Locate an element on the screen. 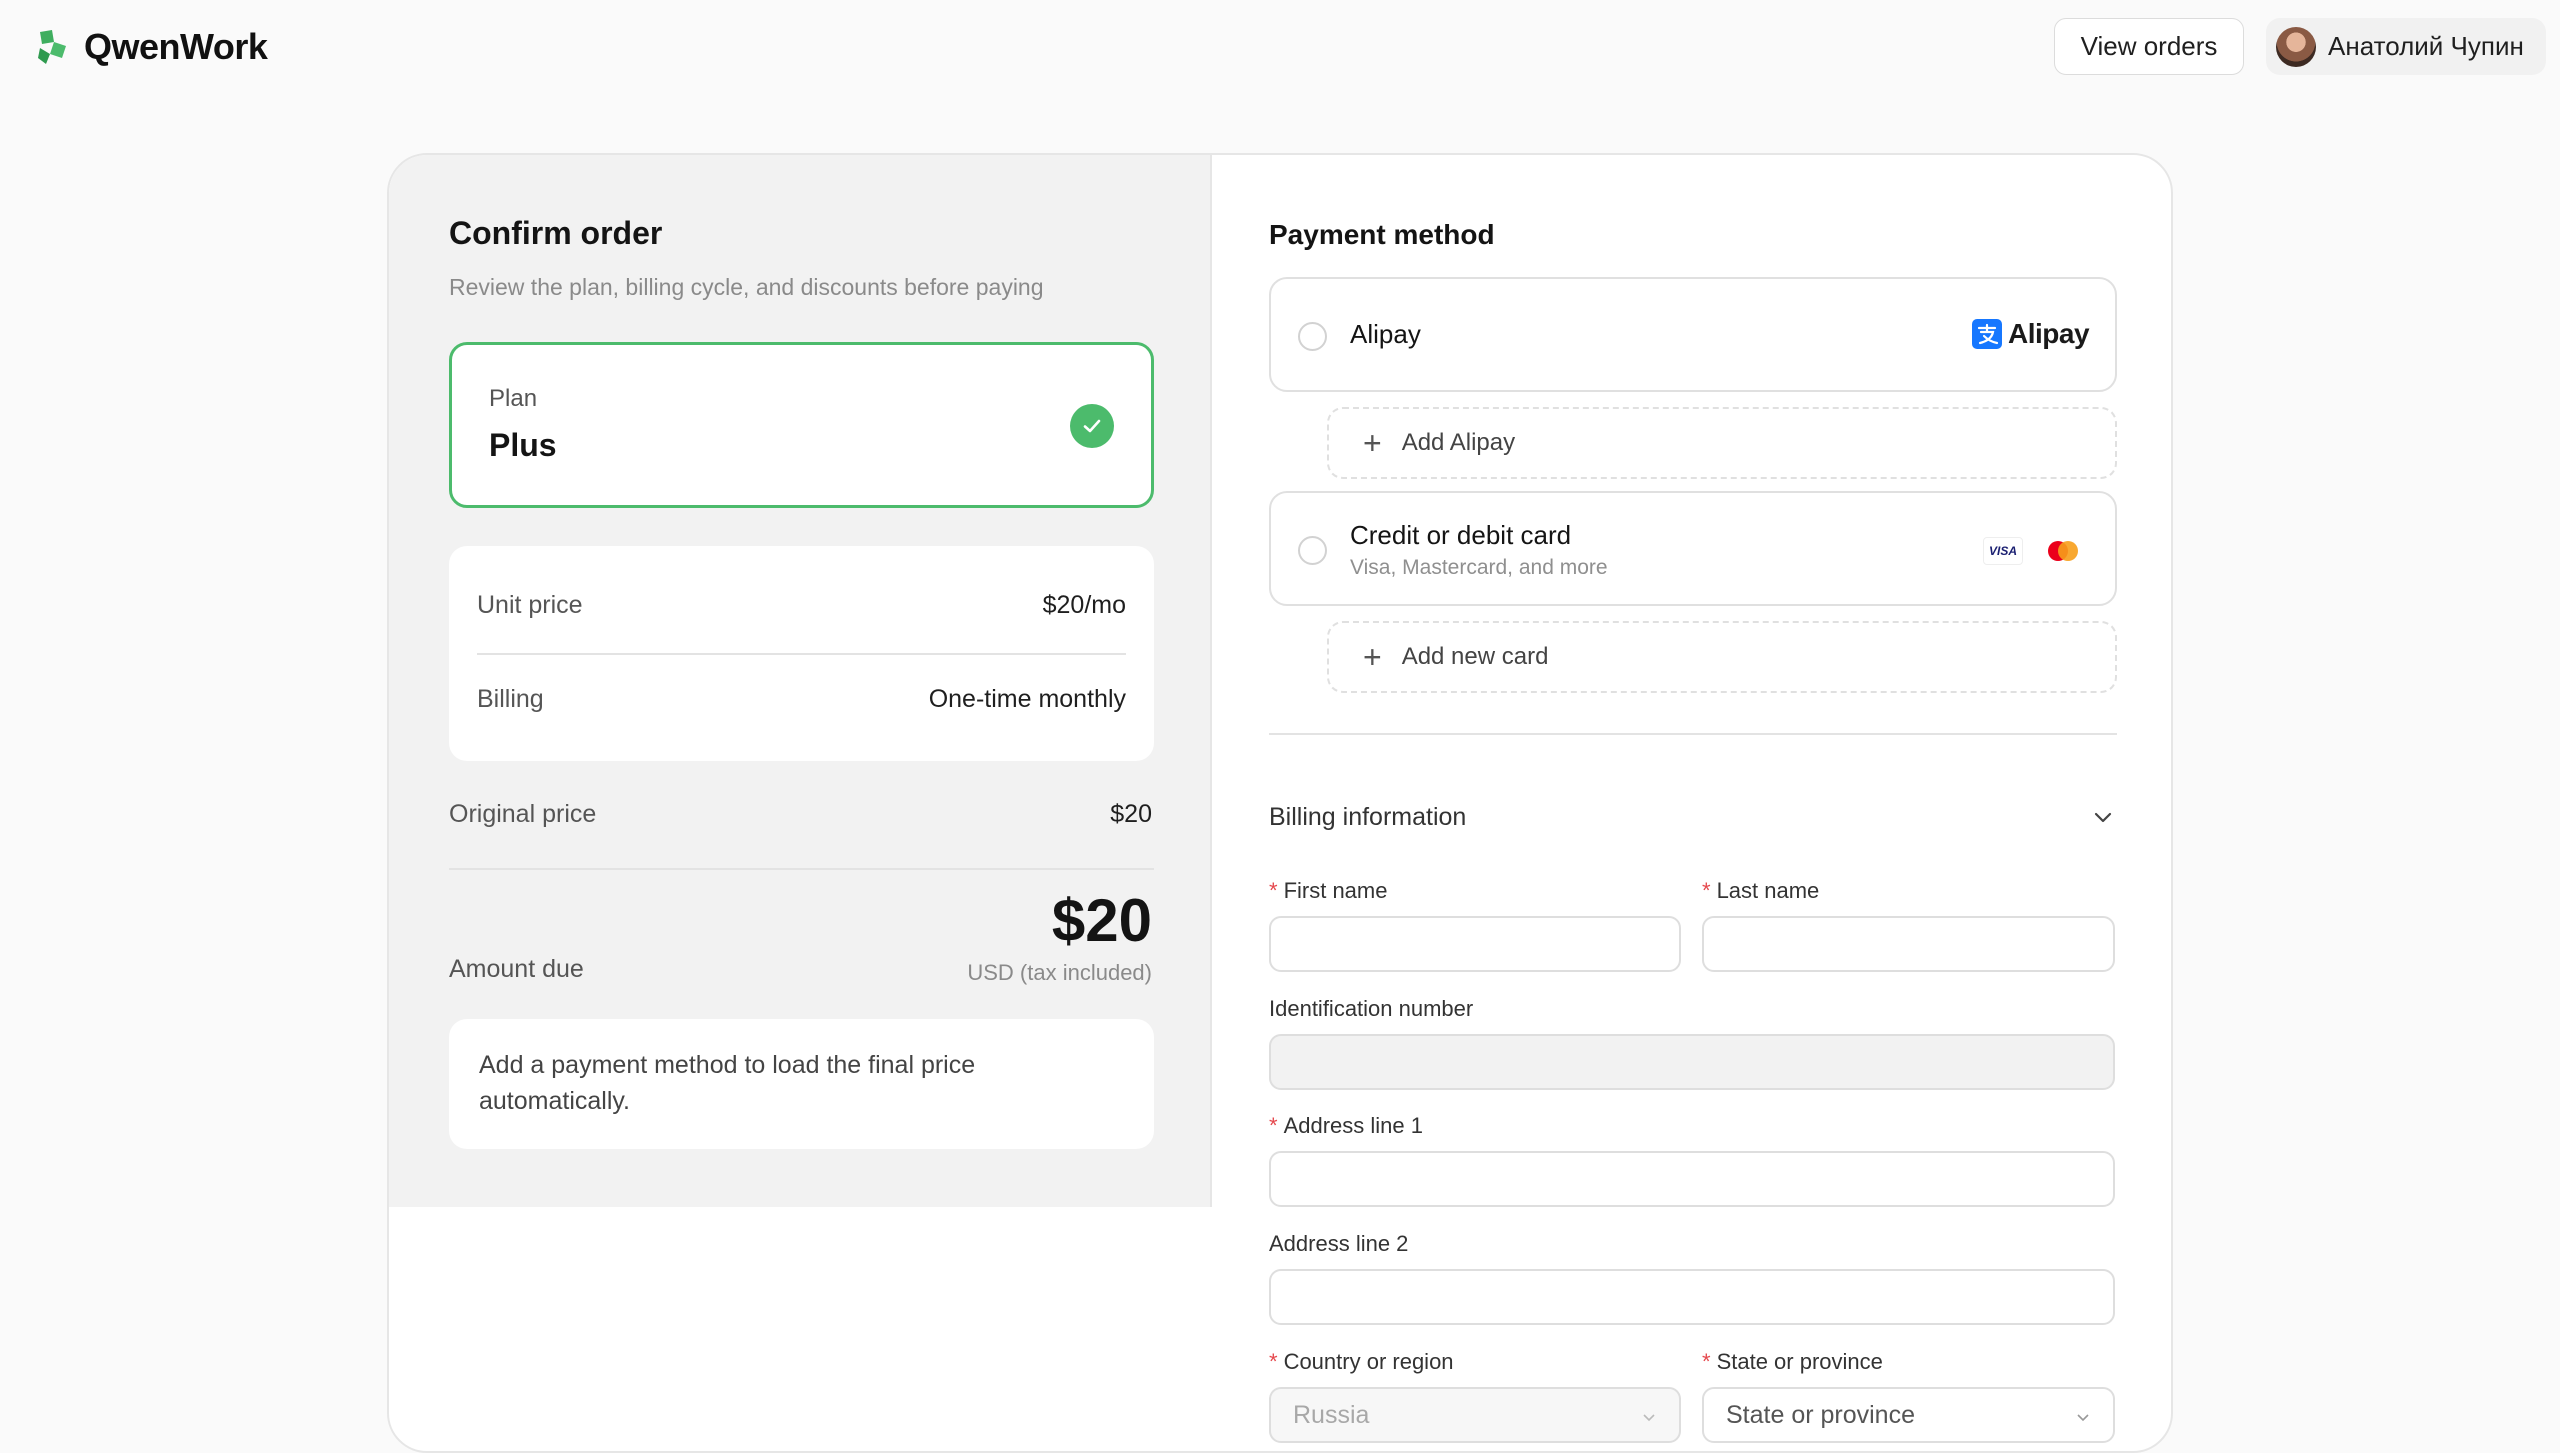 The image size is (2560, 1453). id-number-label: Identification number is located at coordinates (1371, 1008).